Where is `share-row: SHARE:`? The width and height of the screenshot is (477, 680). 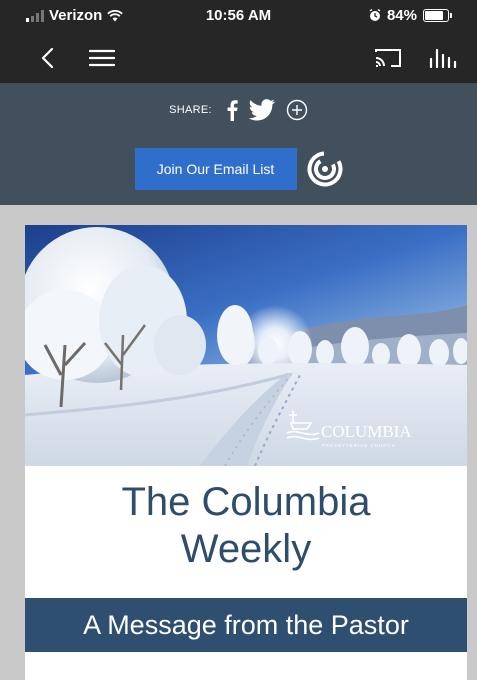 share-row: SHARE: is located at coordinates (238, 110).